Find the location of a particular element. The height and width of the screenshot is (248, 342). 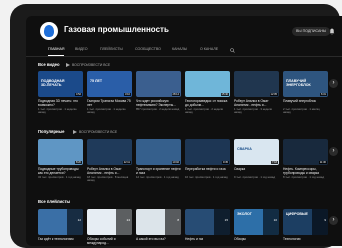

tab-about: О КАНАЛЕ is located at coordinates (209, 49).